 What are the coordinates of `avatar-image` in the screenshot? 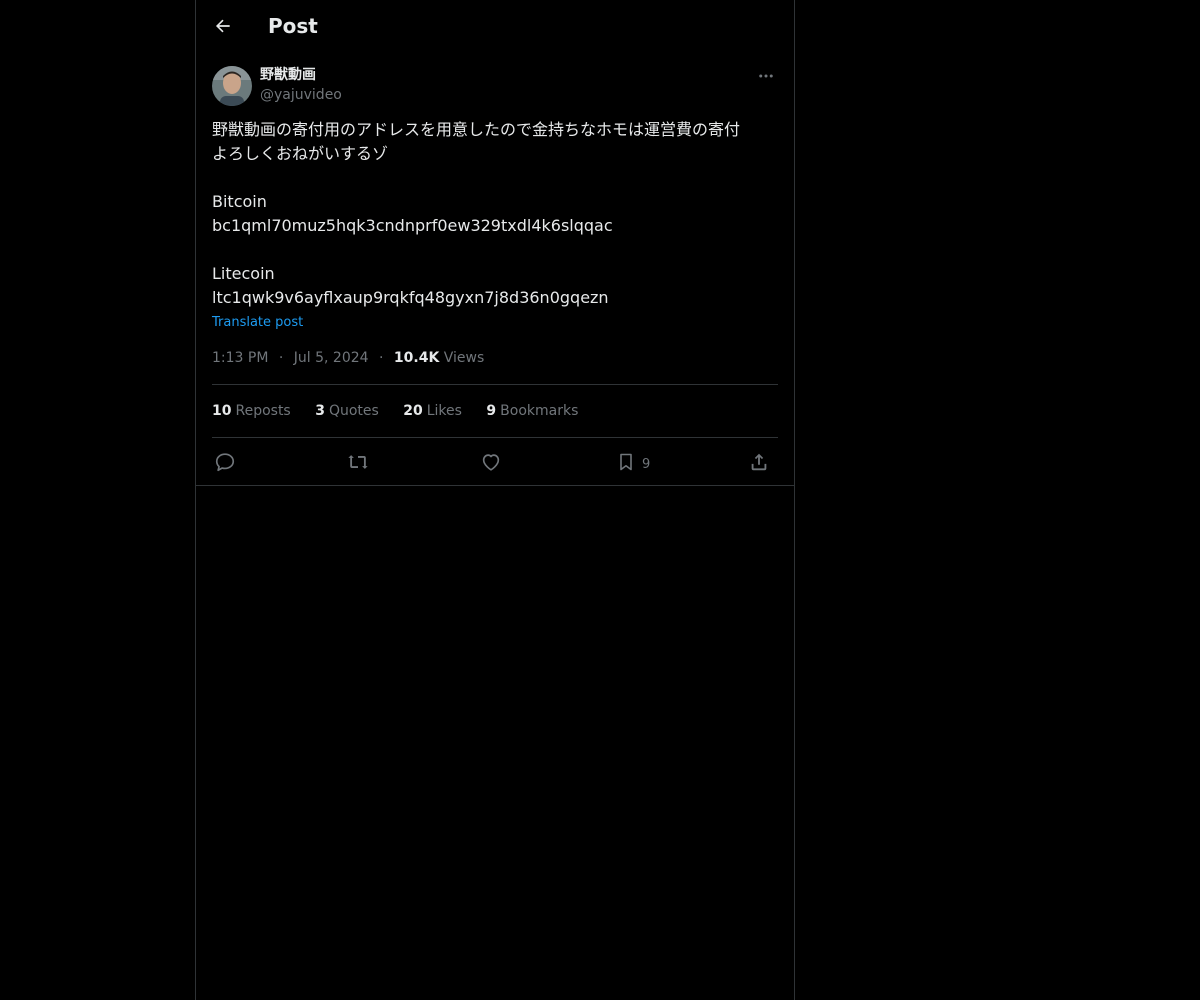 It's located at (232, 86).